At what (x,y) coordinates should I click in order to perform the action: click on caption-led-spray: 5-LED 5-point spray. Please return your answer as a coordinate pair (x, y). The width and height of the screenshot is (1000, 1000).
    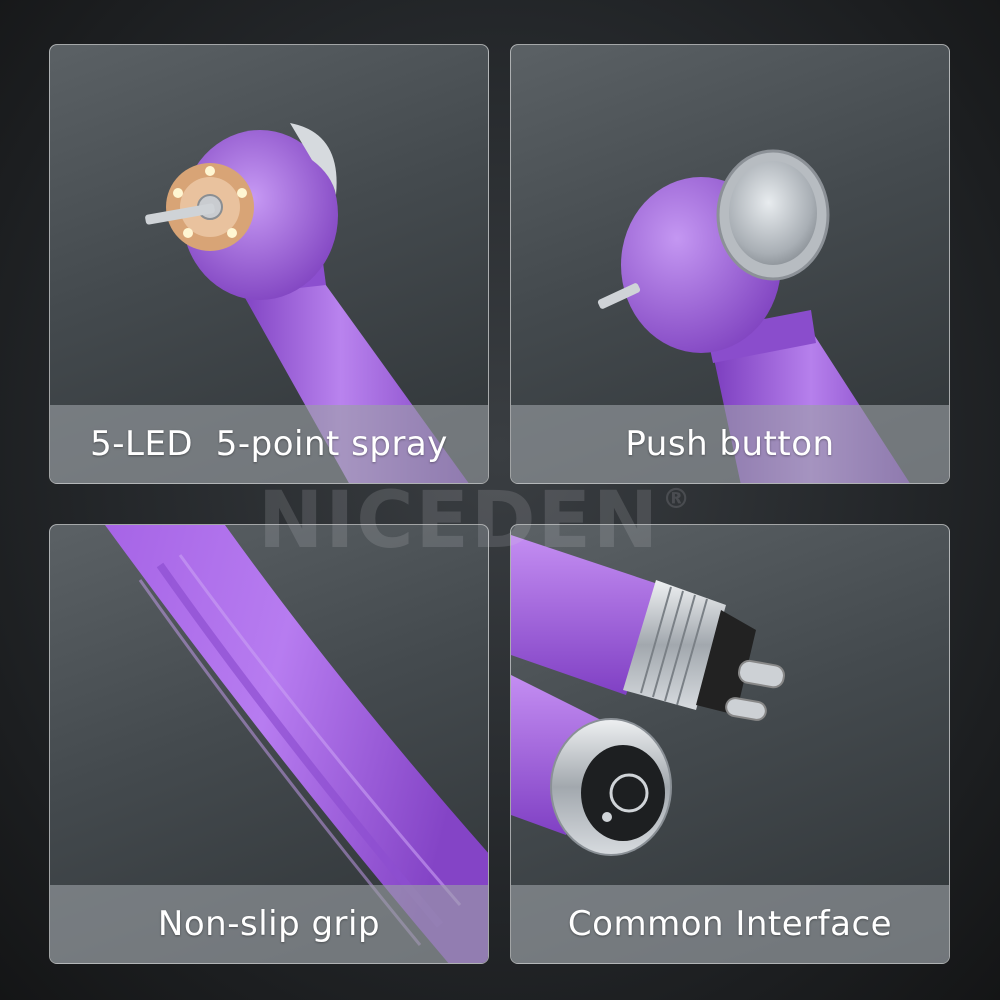
    Looking at the image, I should click on (269, 444).